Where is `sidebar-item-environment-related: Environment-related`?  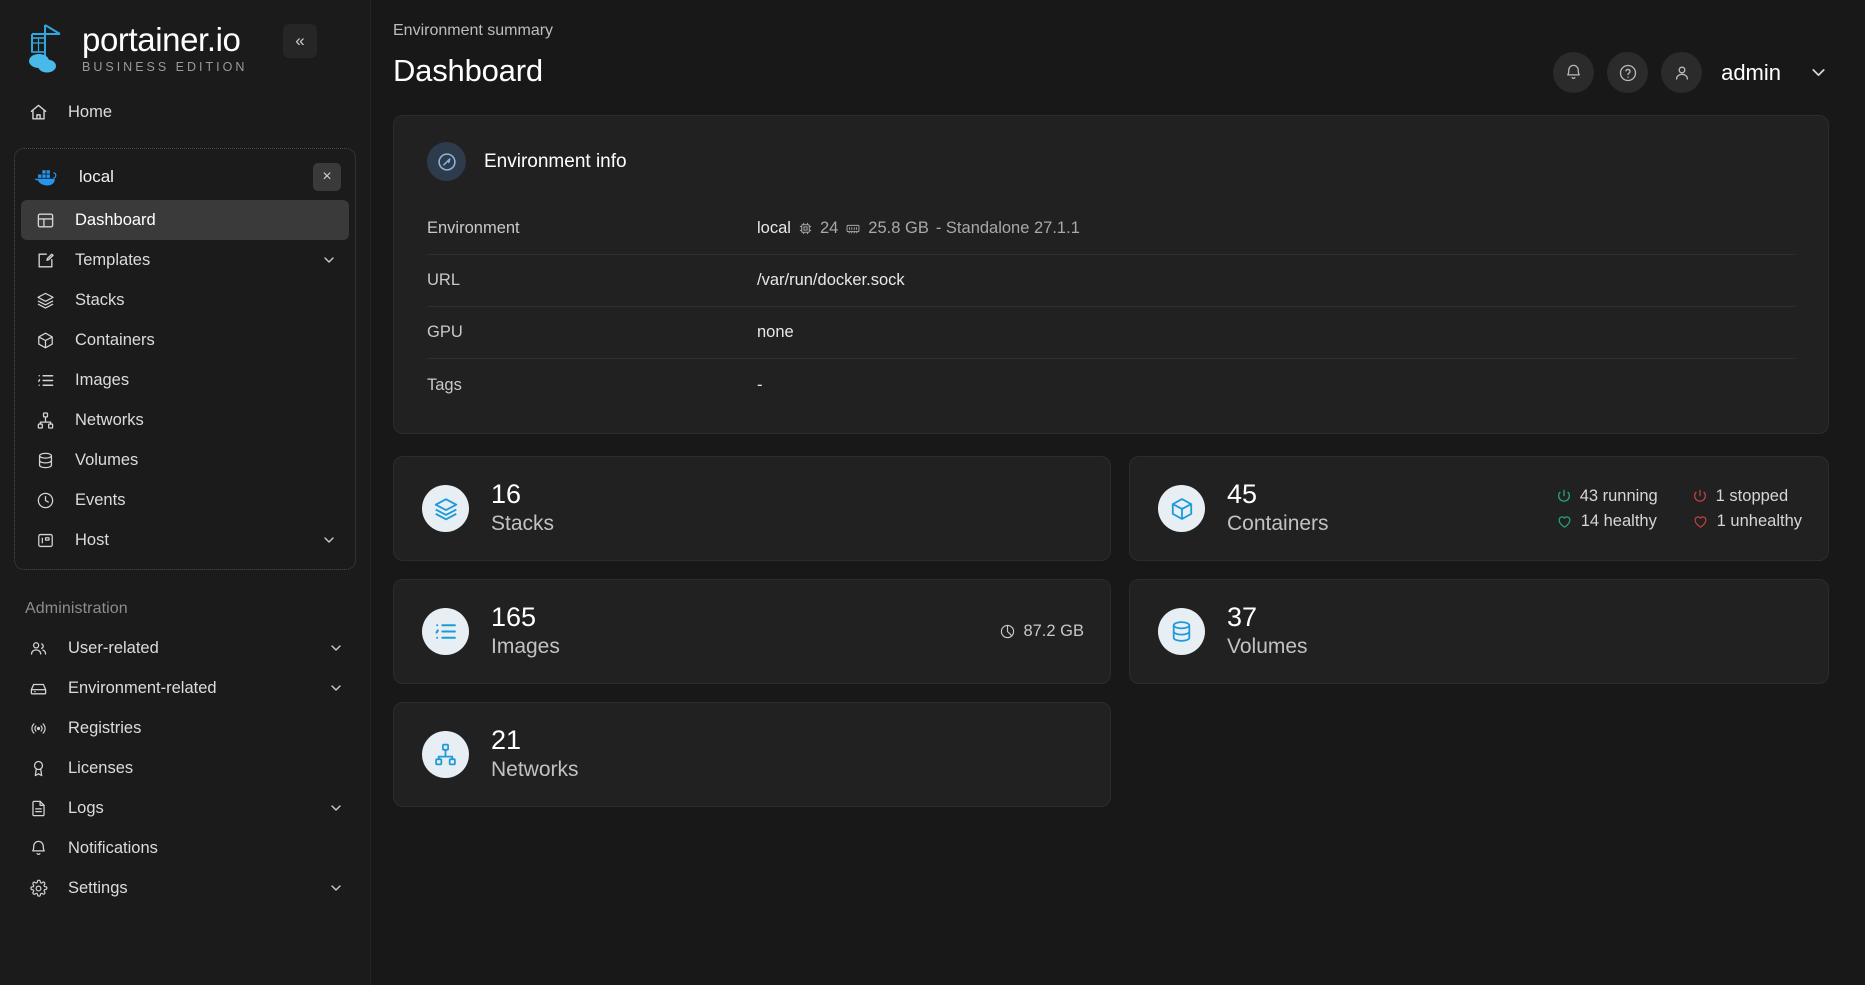
sidebar-item-environment-related: Environment-related is located at coordinates (185, 688).